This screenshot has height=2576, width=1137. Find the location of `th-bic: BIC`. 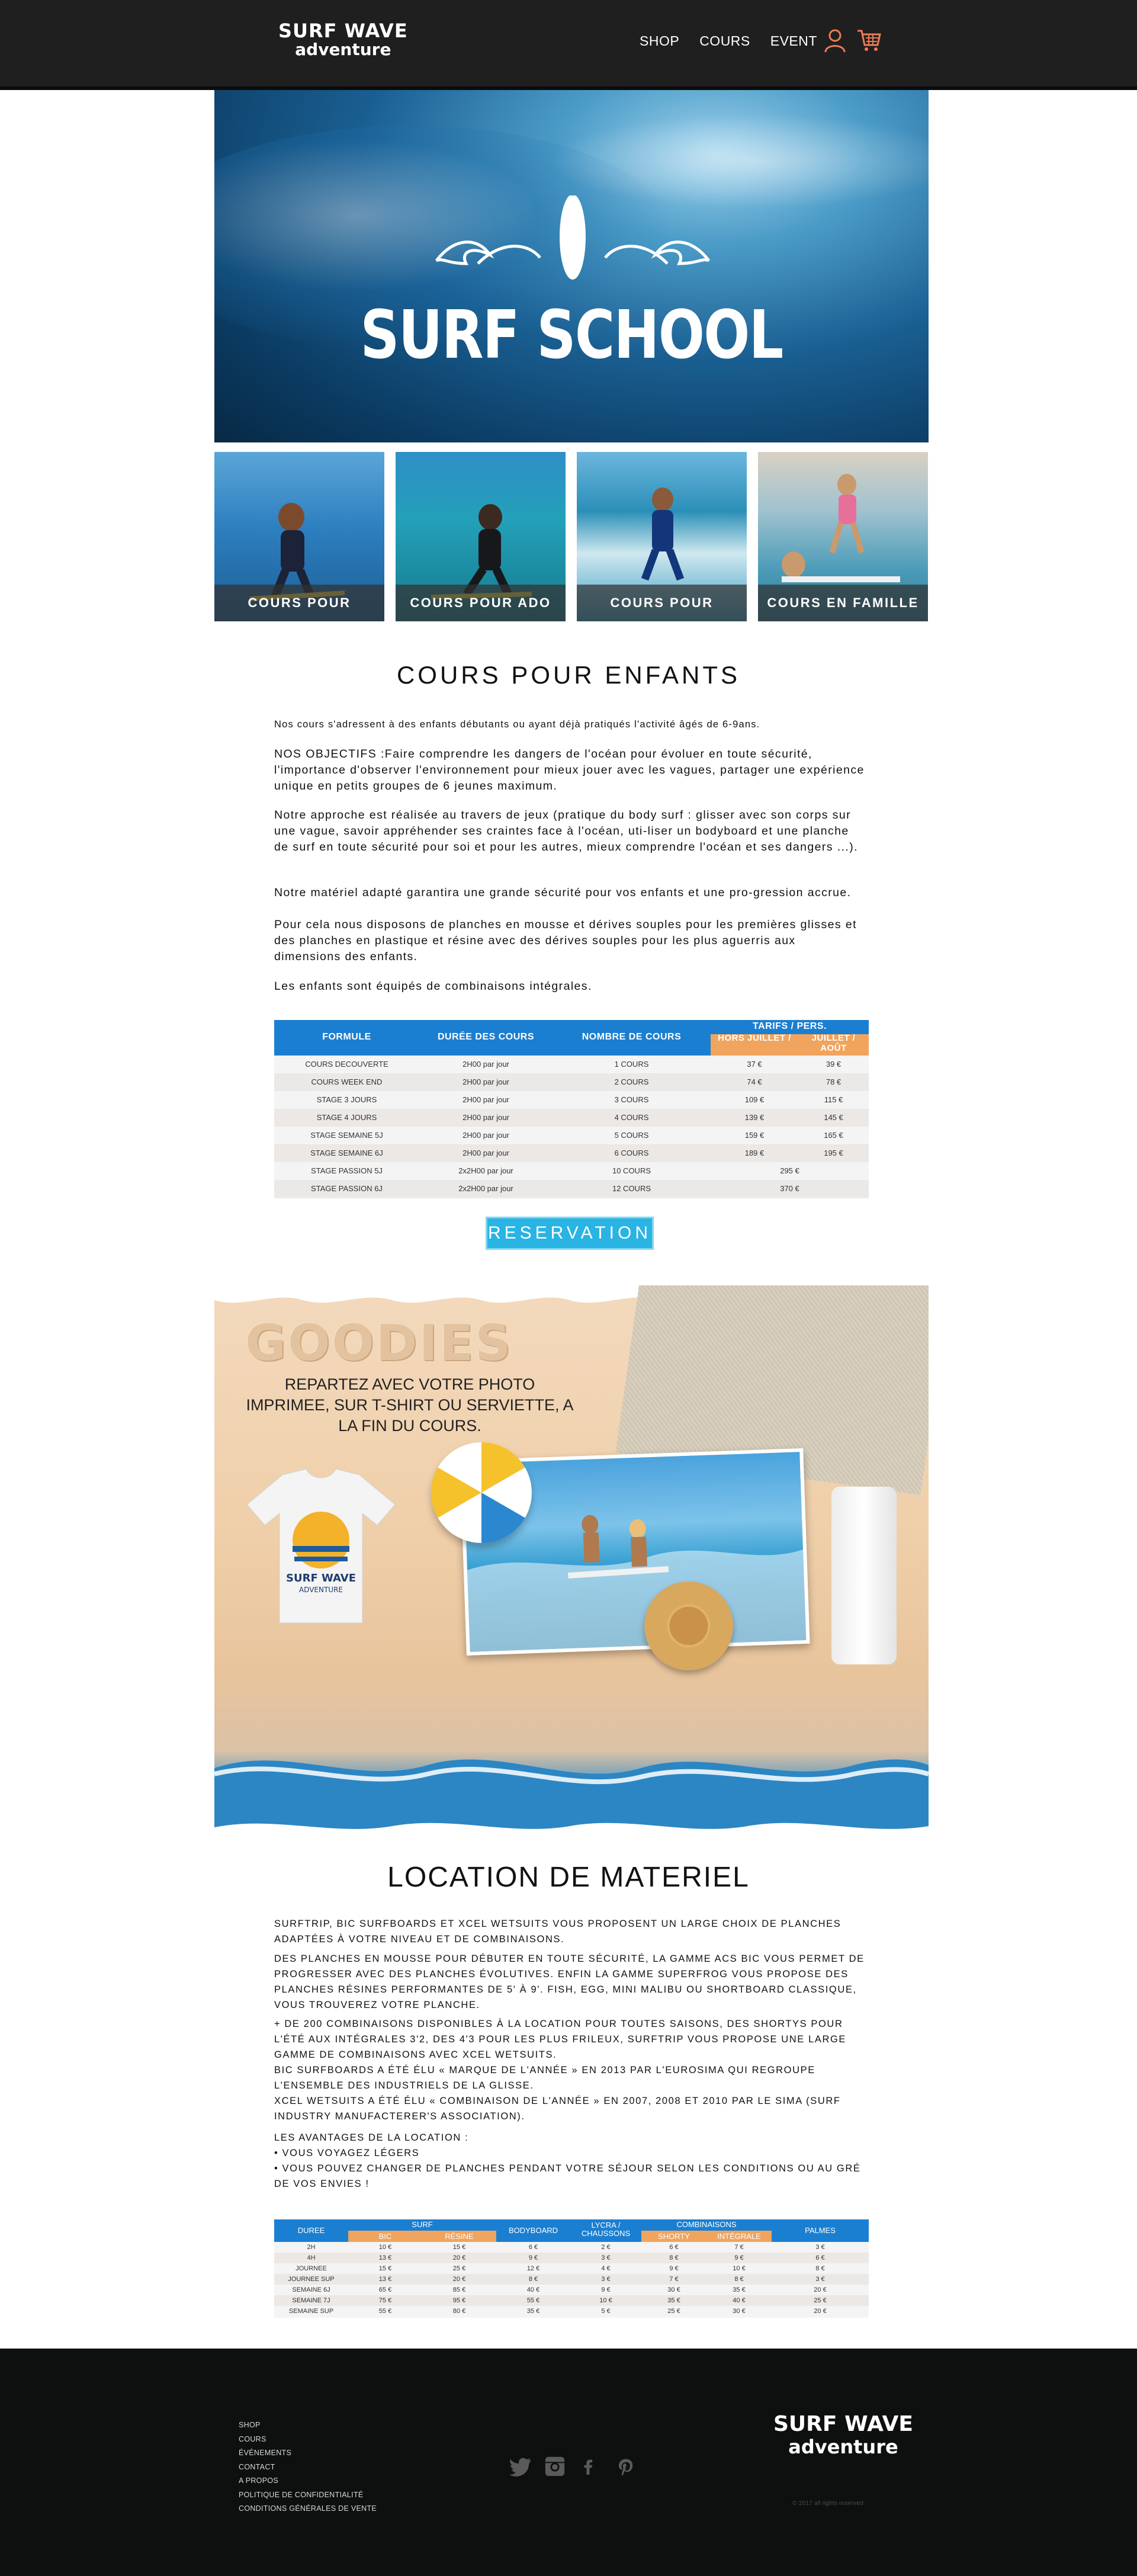

th-bic: BIC is located at coordinates (385, 2236).